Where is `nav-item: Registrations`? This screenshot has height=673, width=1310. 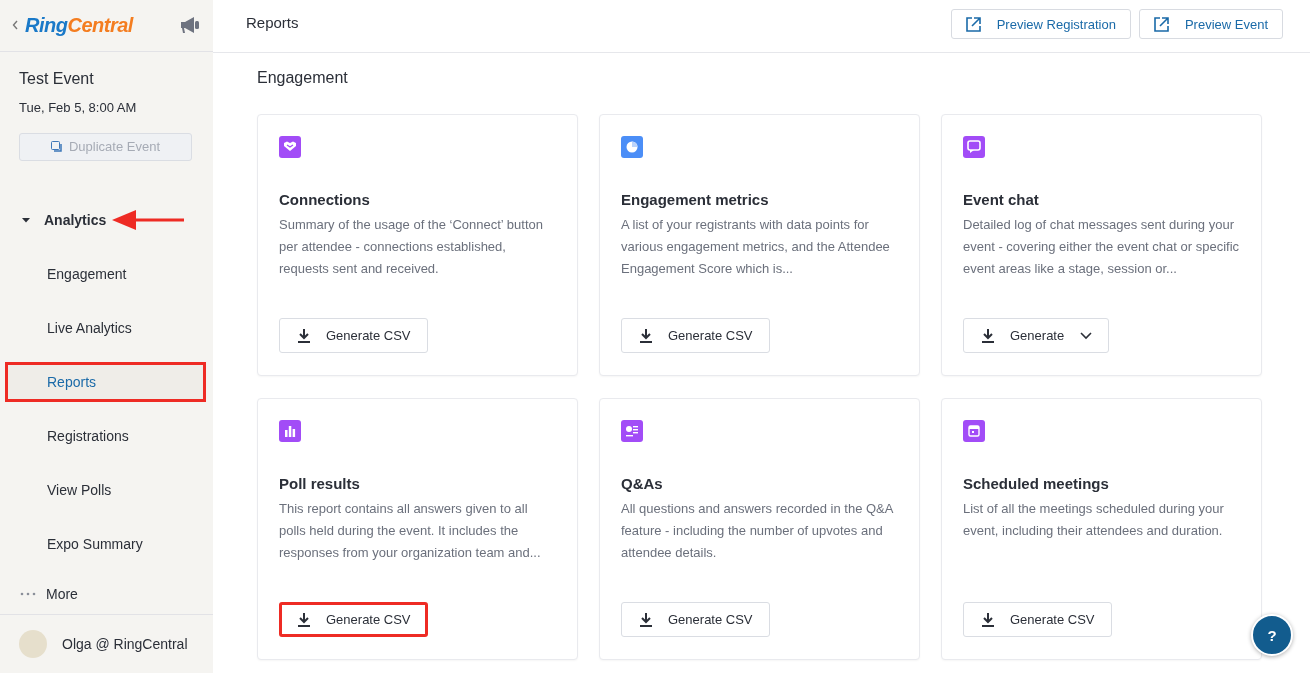
nav-item: Registrations is located at coordinates (105, 435).